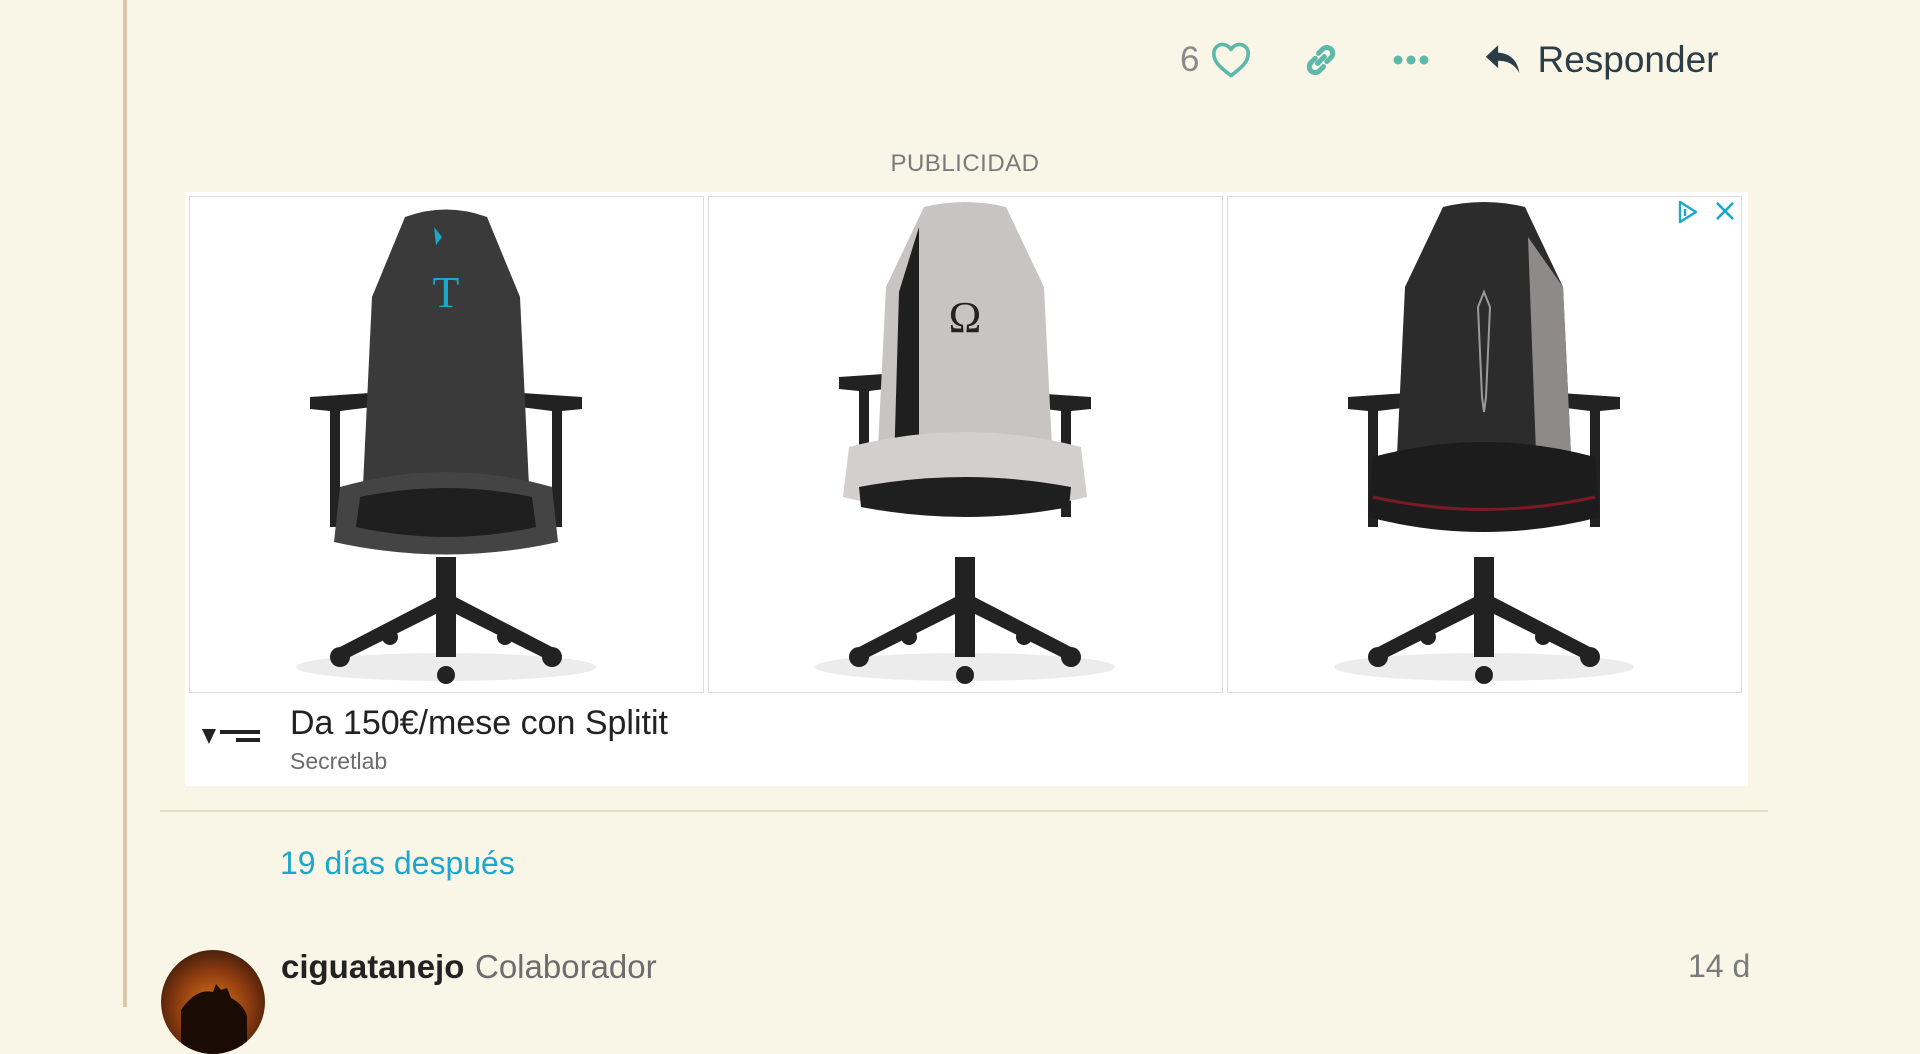 The image size is (1920, 1054). What do you see at coordinates (1706, 212) in the screenshot?
I see `ad-choices` at bounding box center [1706, 212].